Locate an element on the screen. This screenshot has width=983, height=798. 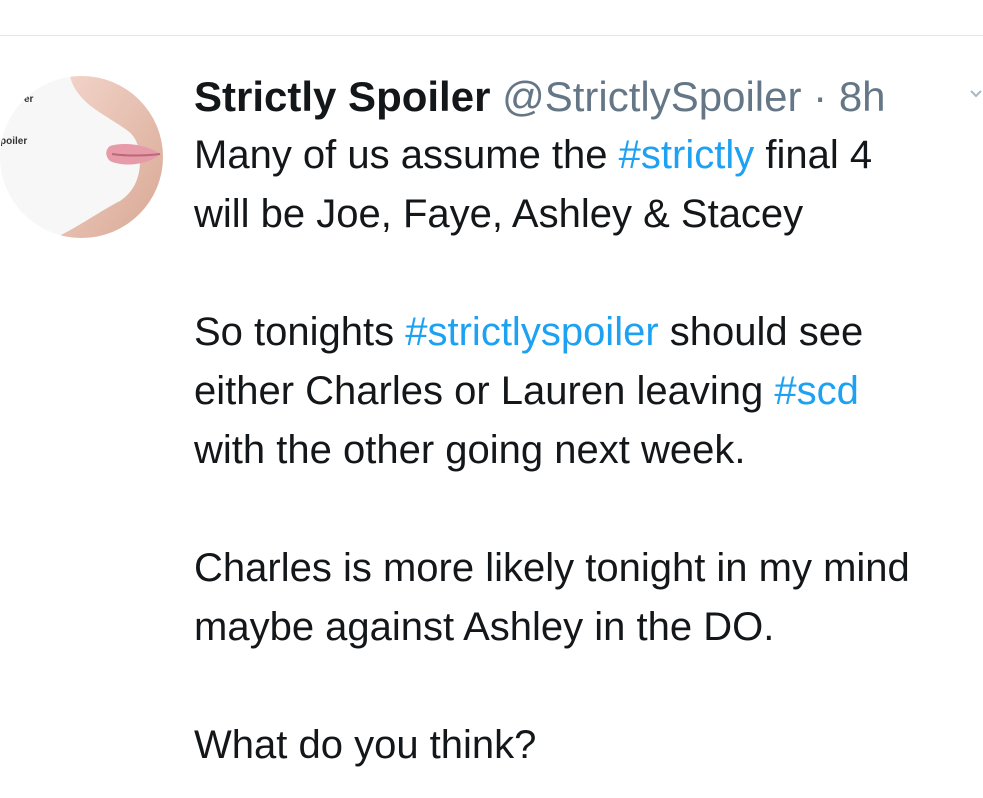
body-line-9: maybe against Ashley in the DO. is located at coordinates (484, 627).